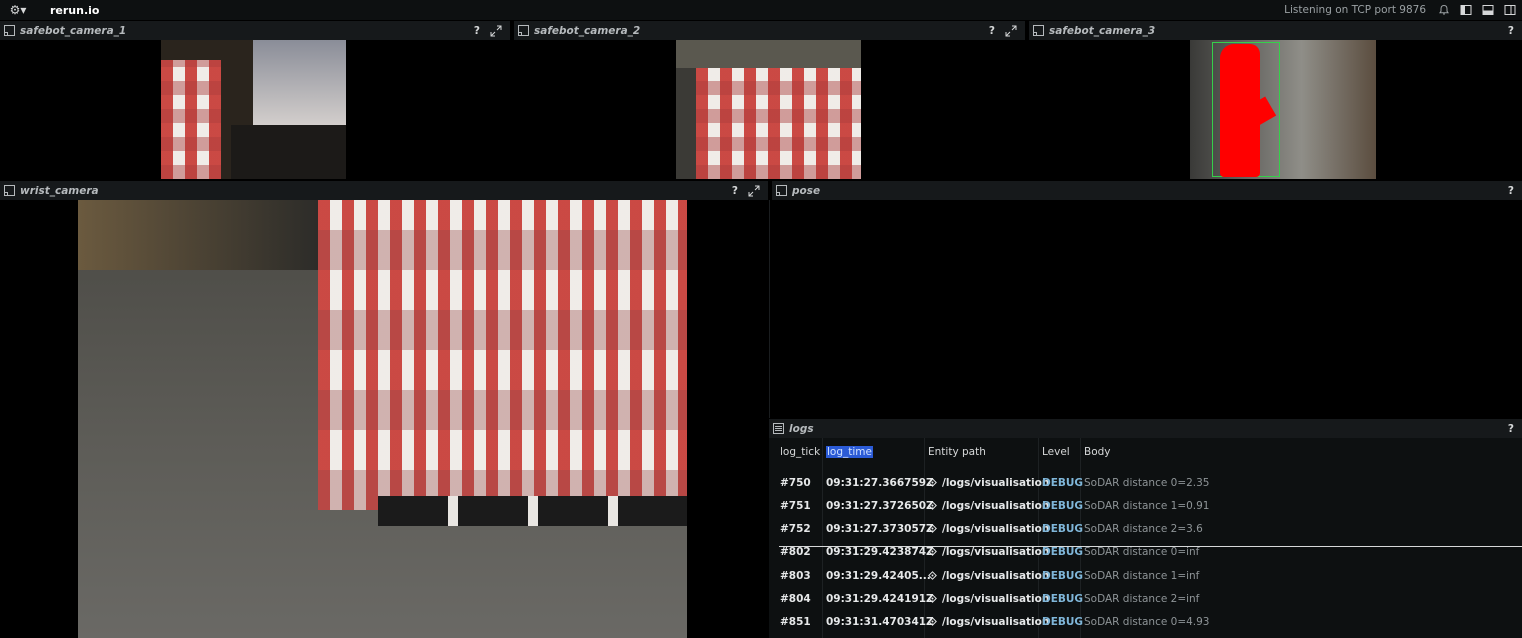 This screenshot has width=1522, height=638. I want to click on column-header-log-tick: log_tick, so click(800, 452).